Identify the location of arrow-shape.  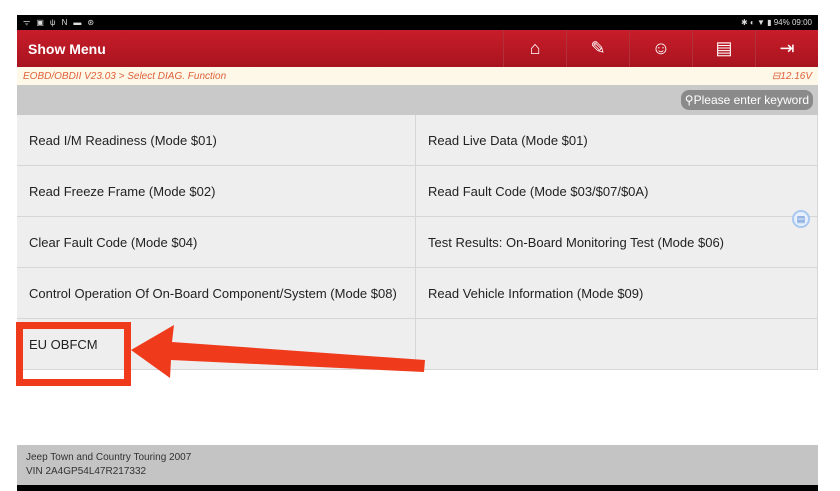
(278, 351).